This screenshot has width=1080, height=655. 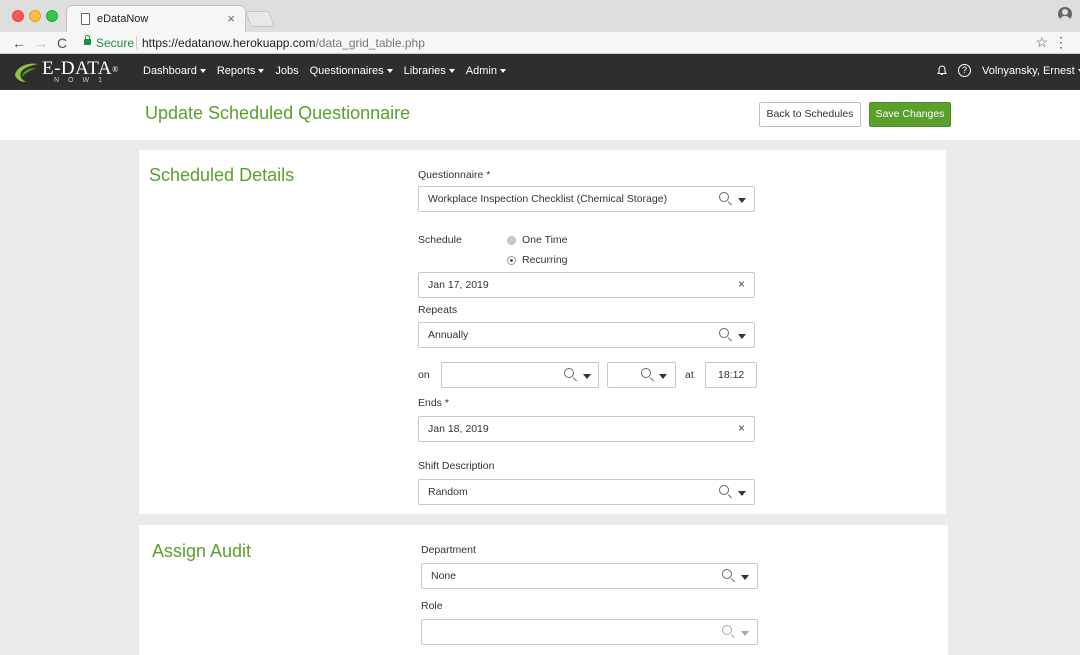 What do you see at coordinates (1065, 14) in the screenshot?
I see `profile-icon` at bounding box center [1065, 14].